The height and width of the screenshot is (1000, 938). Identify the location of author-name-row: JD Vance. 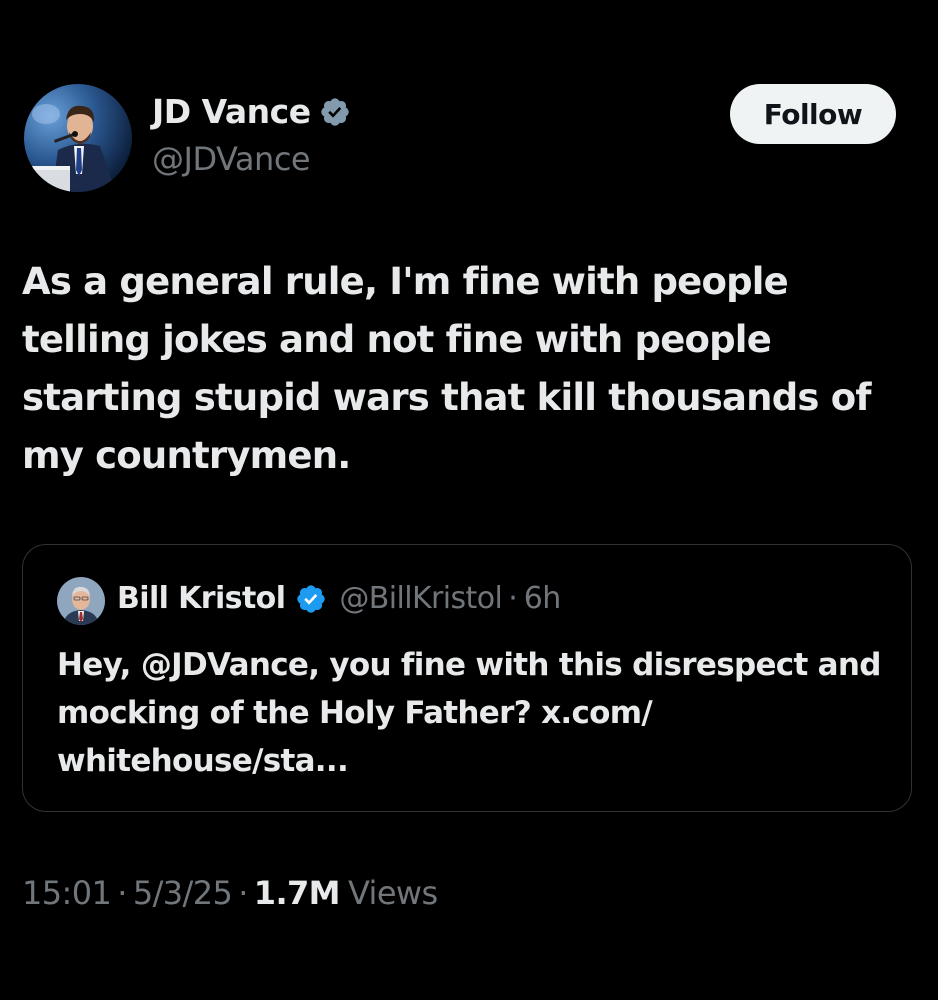
(251, 111).